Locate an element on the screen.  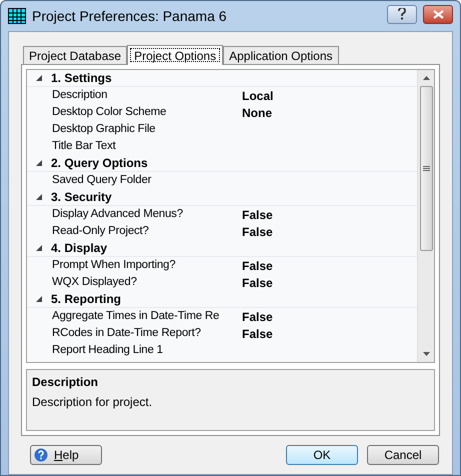
down-arrow-icon is located at coordinates (426, 354).